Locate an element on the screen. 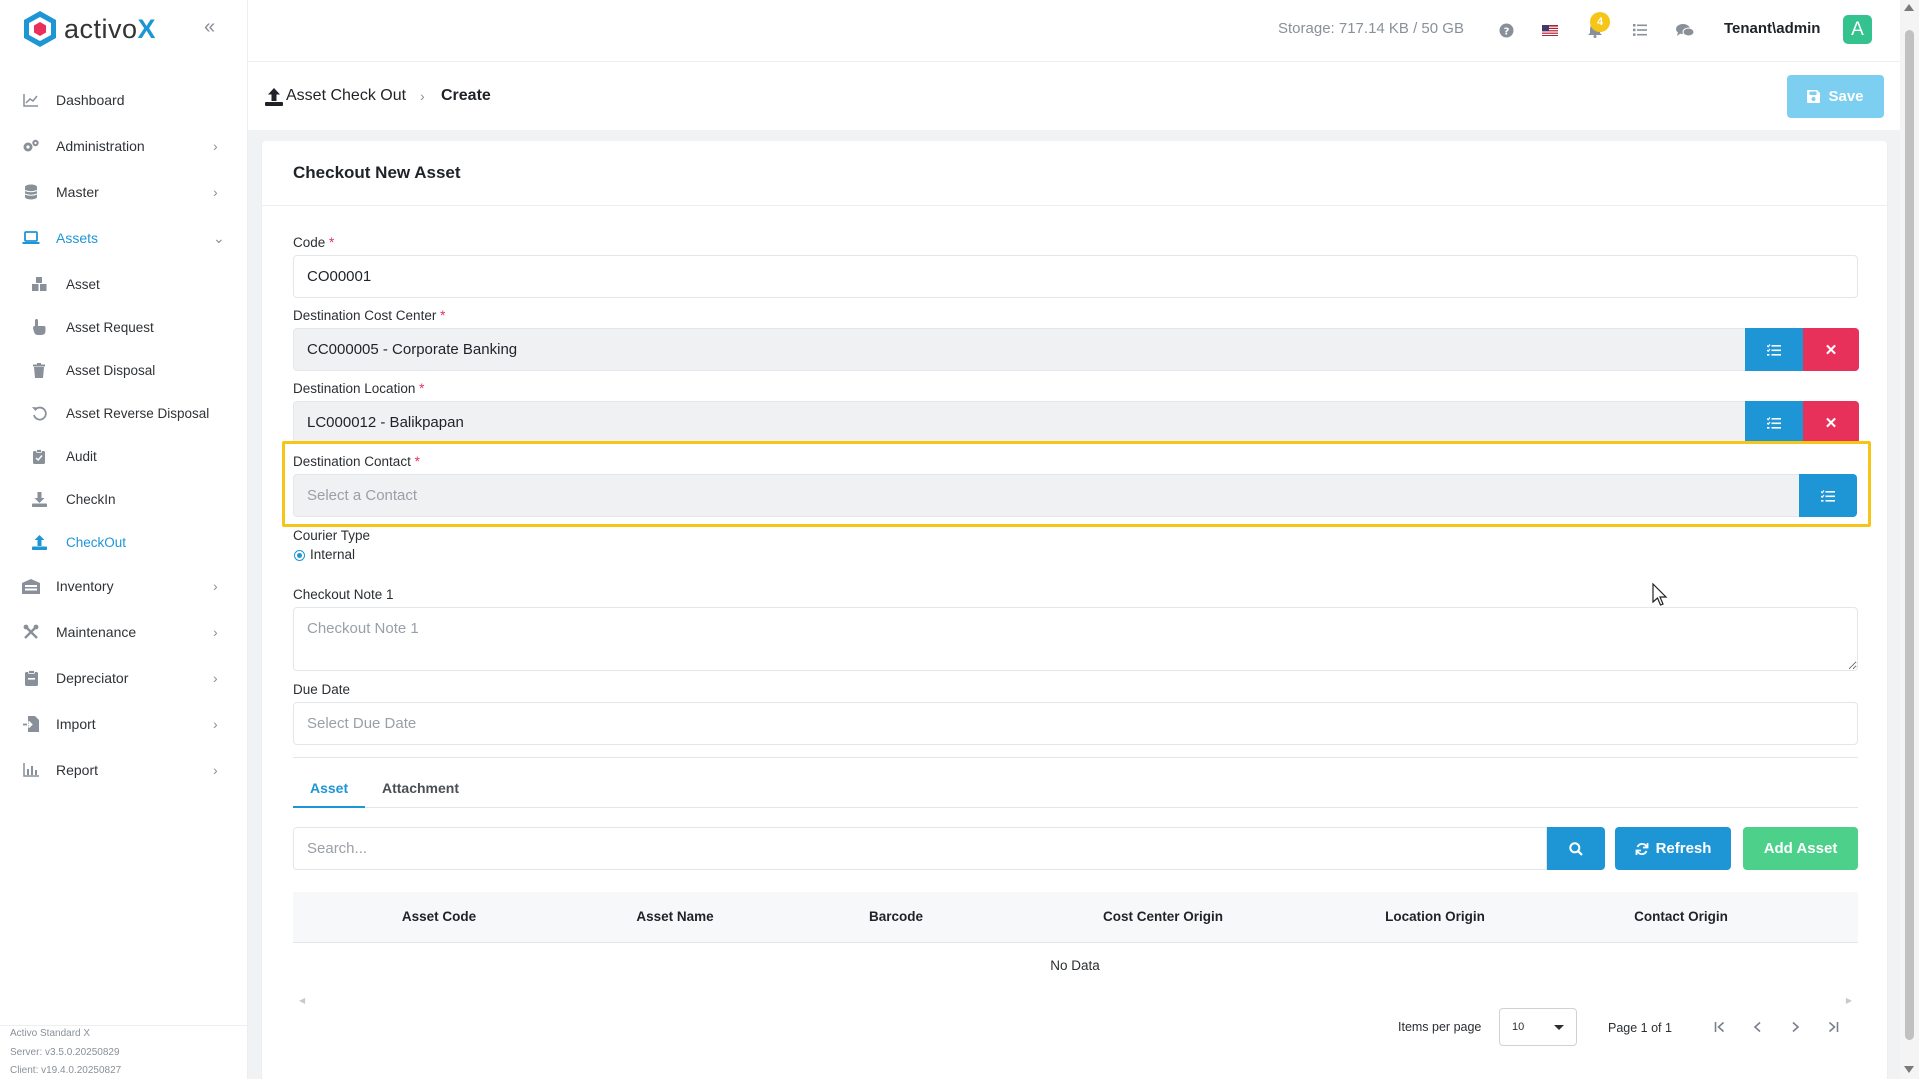 Image resolution: width=1919 pixels, height=1079 pixels. location-lookup-button is located at coordinates (1774, 422).